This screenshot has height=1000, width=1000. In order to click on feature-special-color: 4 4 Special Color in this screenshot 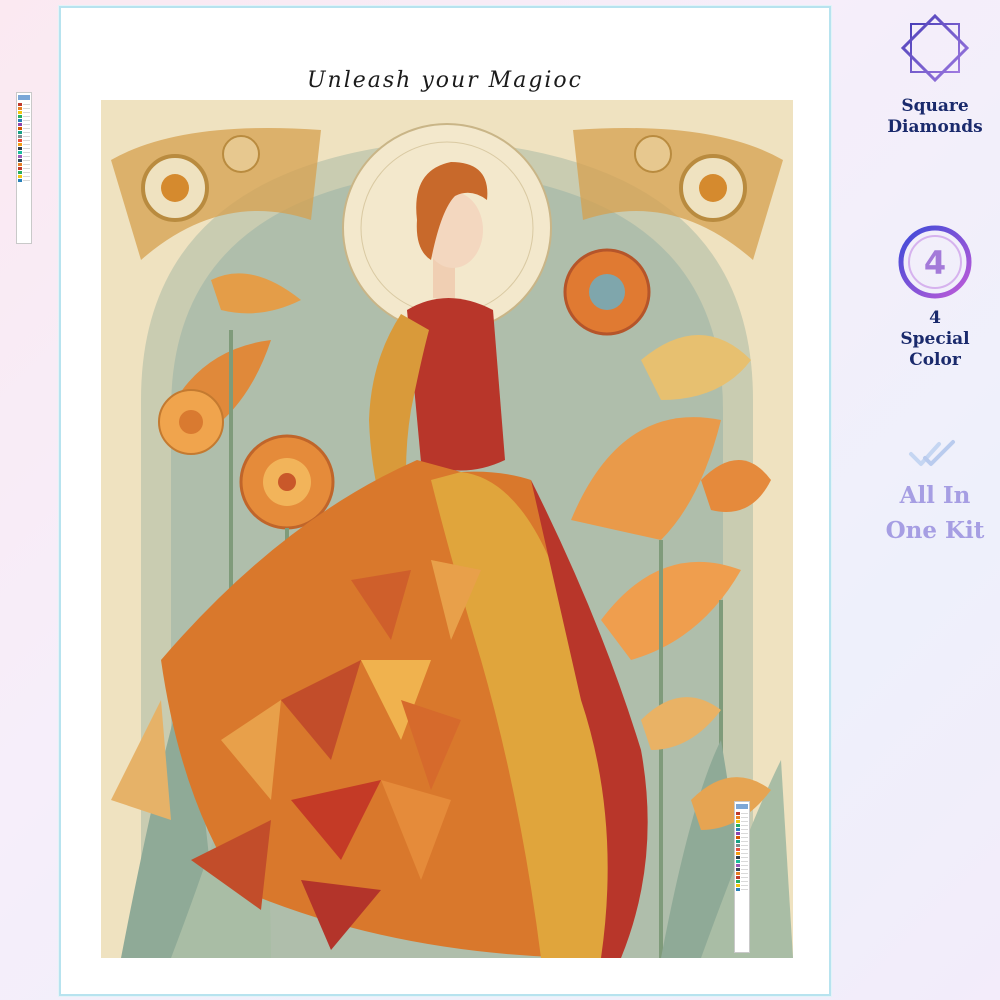, I will do `click(930, 296)`.